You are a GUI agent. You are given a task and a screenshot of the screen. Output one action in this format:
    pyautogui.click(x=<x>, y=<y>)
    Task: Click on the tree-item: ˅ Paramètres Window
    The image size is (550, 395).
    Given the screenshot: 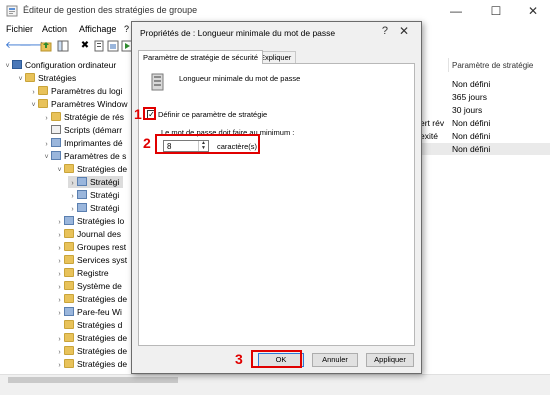 What is the action you would take?
    pyautogui.click(x=78, y=104)
    